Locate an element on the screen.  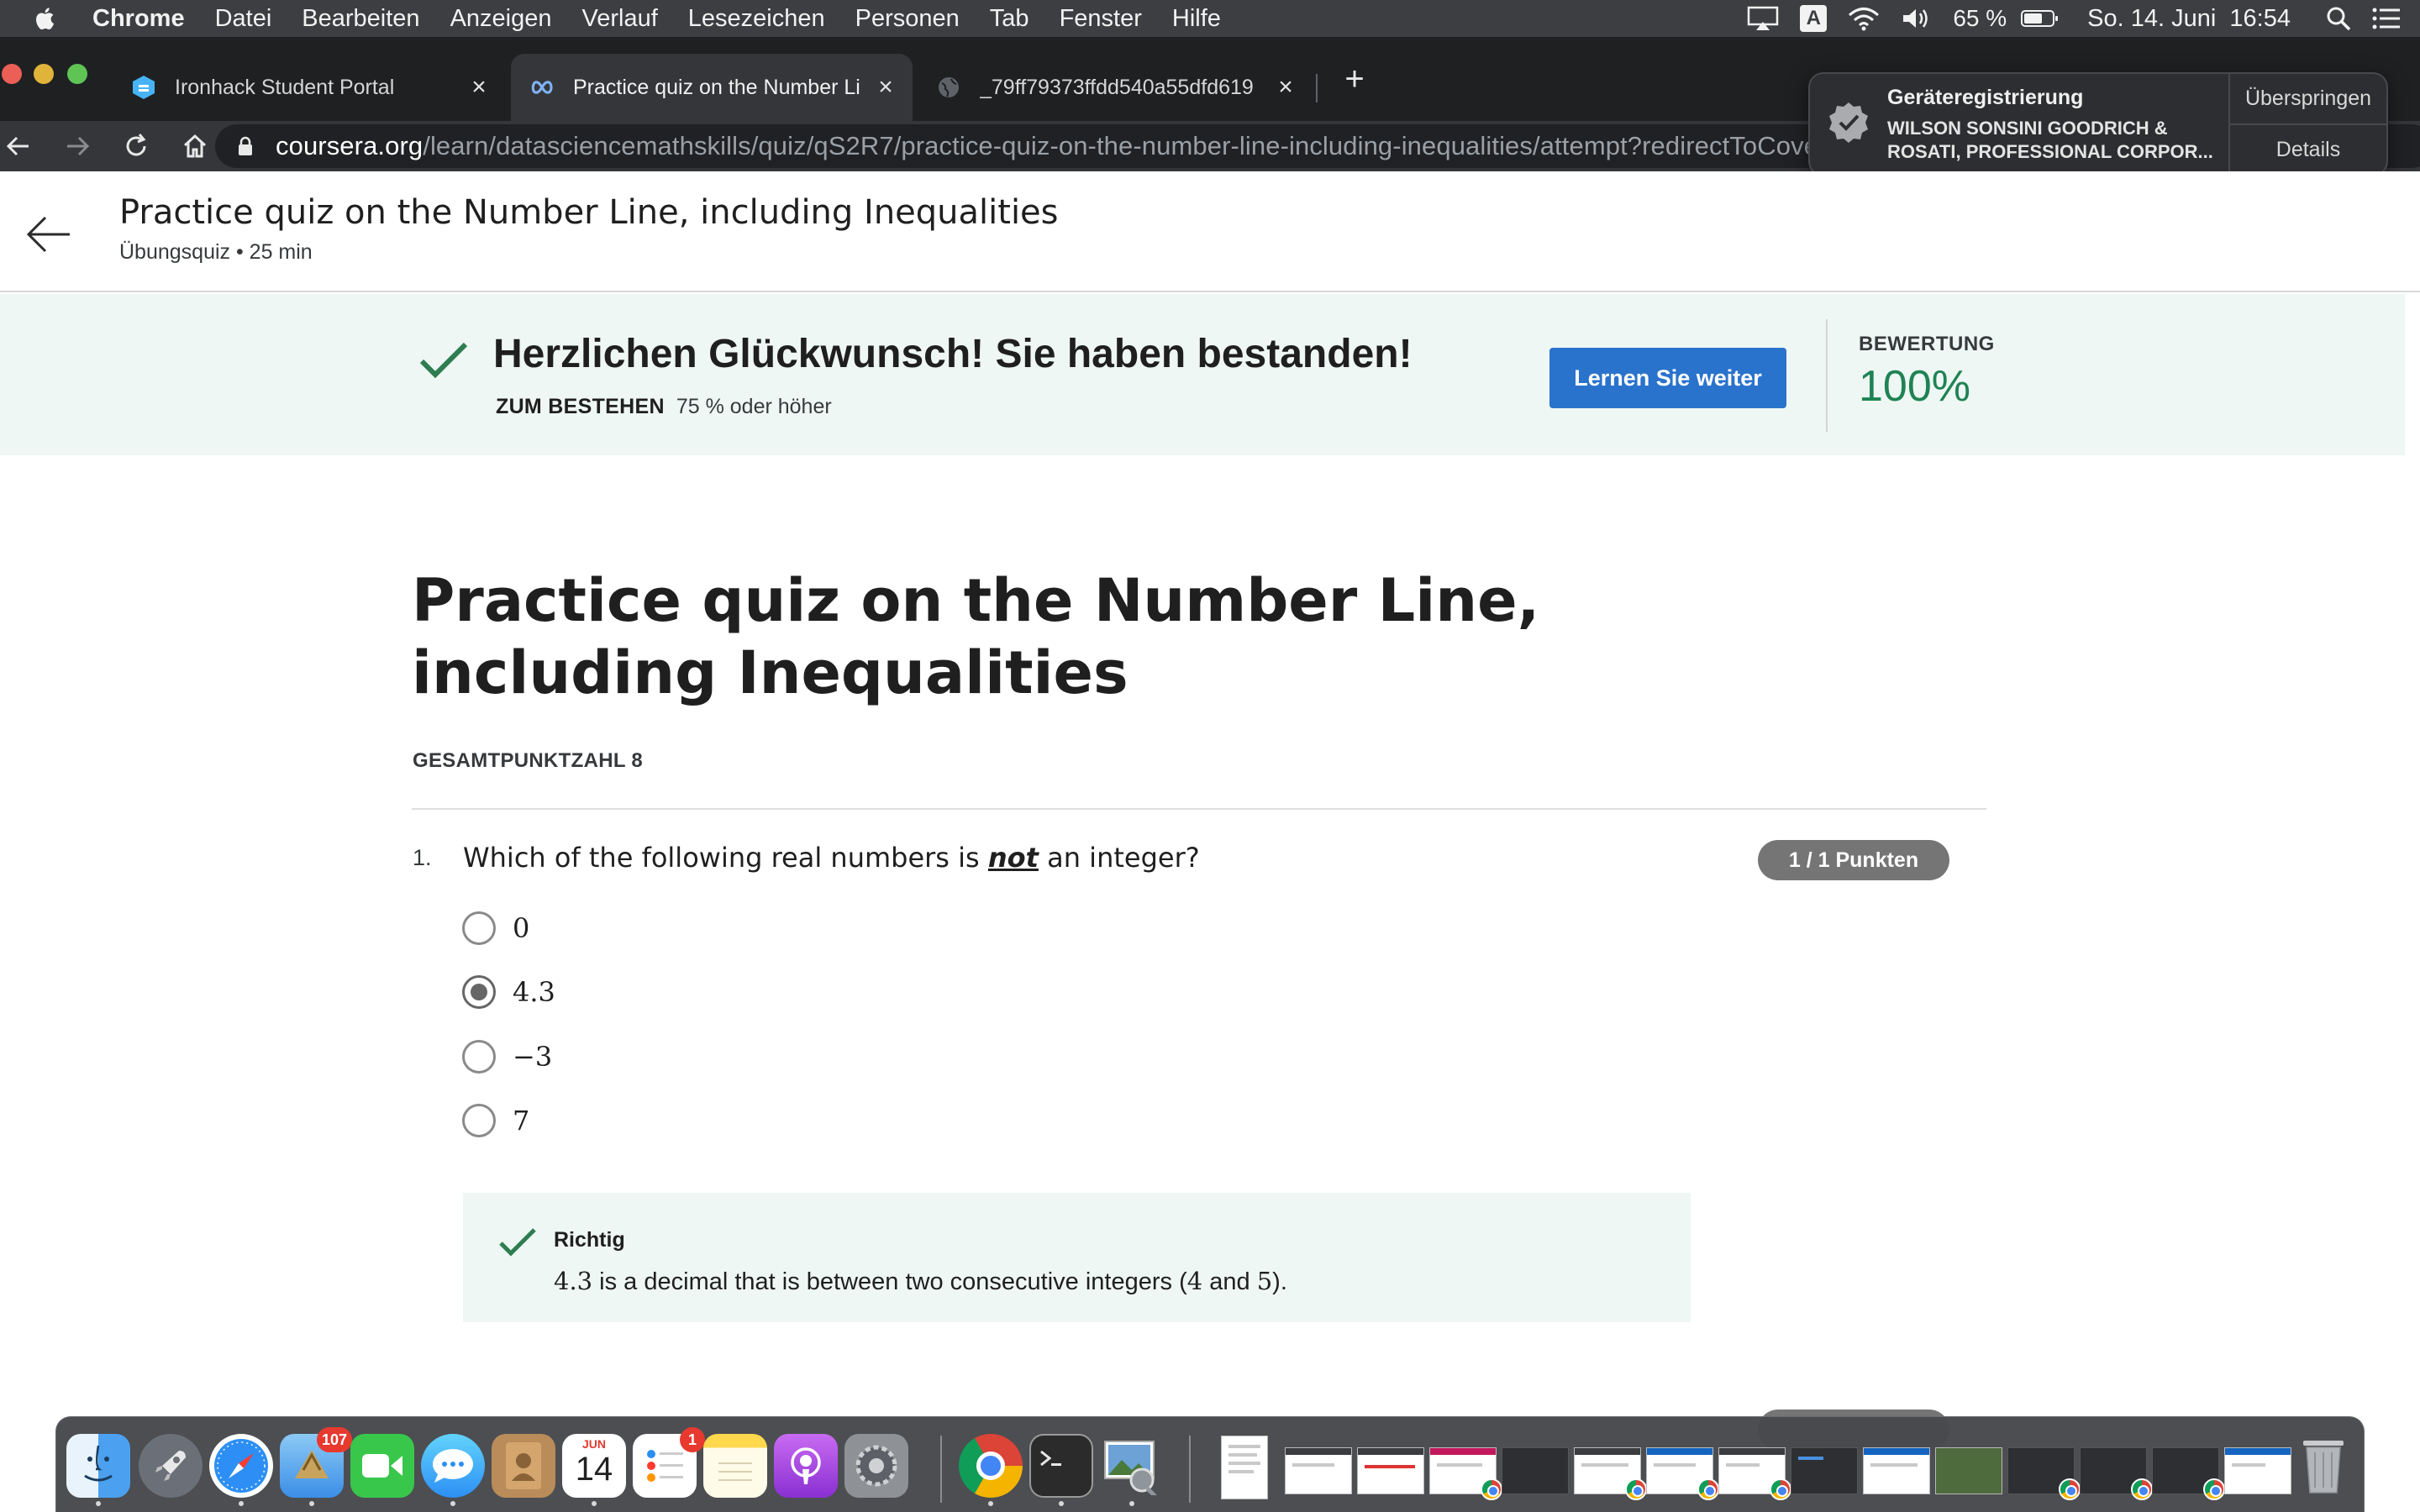
banner-divider is located at coordinates (1827, 375).